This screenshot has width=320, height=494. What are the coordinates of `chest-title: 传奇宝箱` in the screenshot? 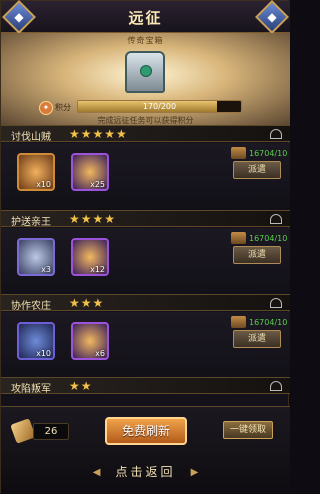 It's located at (145, 40).